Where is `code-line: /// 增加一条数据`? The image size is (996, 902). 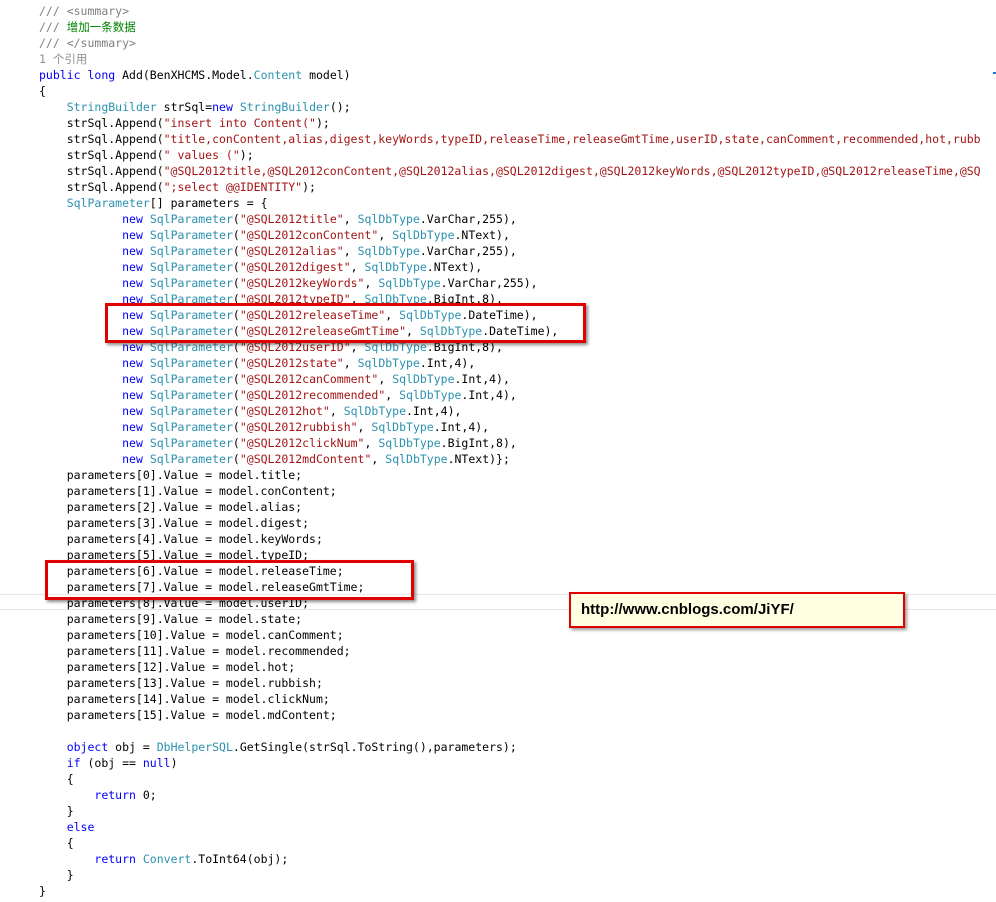 code-line: /// 增加一条数据 is located at coordinates (87, 27).